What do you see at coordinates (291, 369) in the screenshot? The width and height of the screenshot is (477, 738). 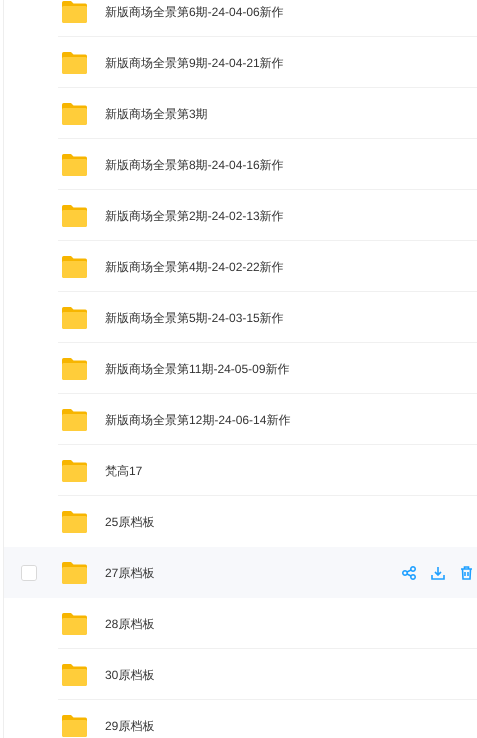 I see `folder-name: 新版商场全景第11期-24-05-09新作` at bounding box center [291, 369].